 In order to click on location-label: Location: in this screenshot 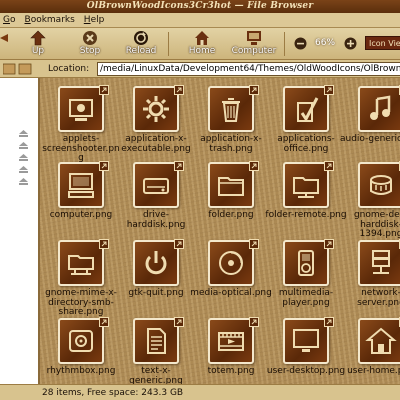, I will do `click(69, 69)`.